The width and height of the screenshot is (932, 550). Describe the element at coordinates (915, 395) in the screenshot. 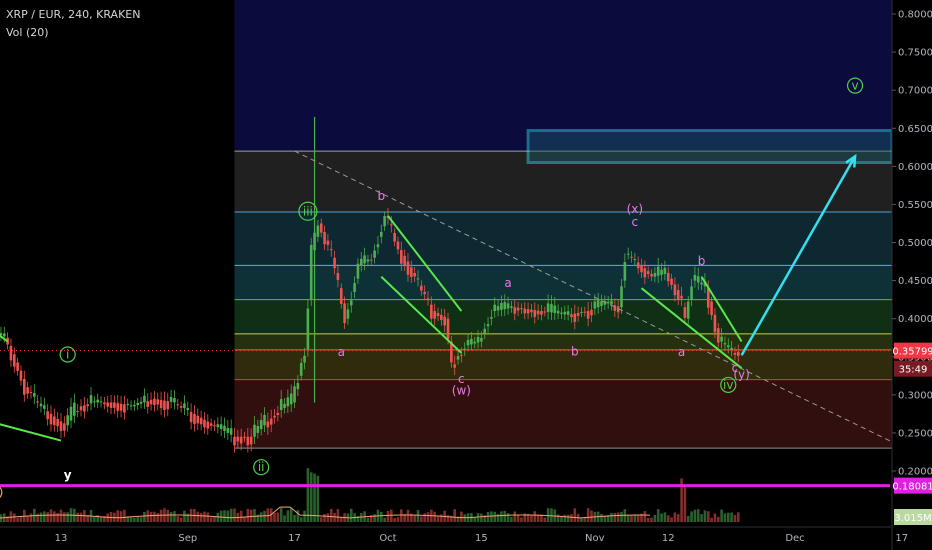

I see `price-tick-label: 0.30000` at that location.